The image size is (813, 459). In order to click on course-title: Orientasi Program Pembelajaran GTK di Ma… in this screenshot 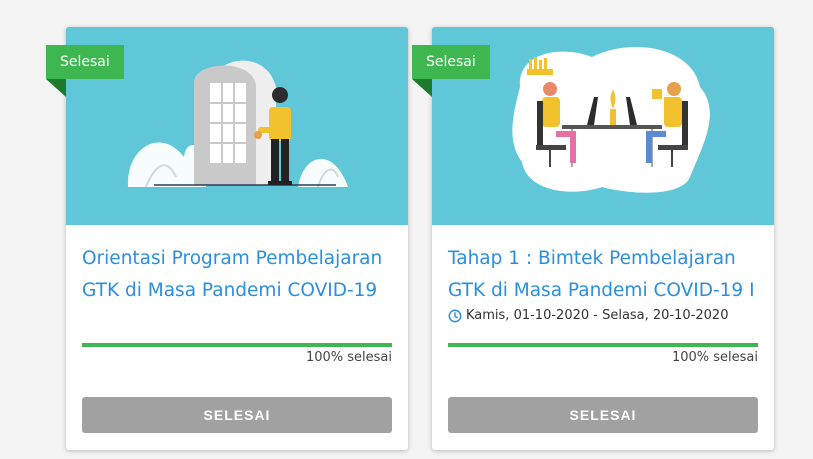, I will do `click(238, 275)`.